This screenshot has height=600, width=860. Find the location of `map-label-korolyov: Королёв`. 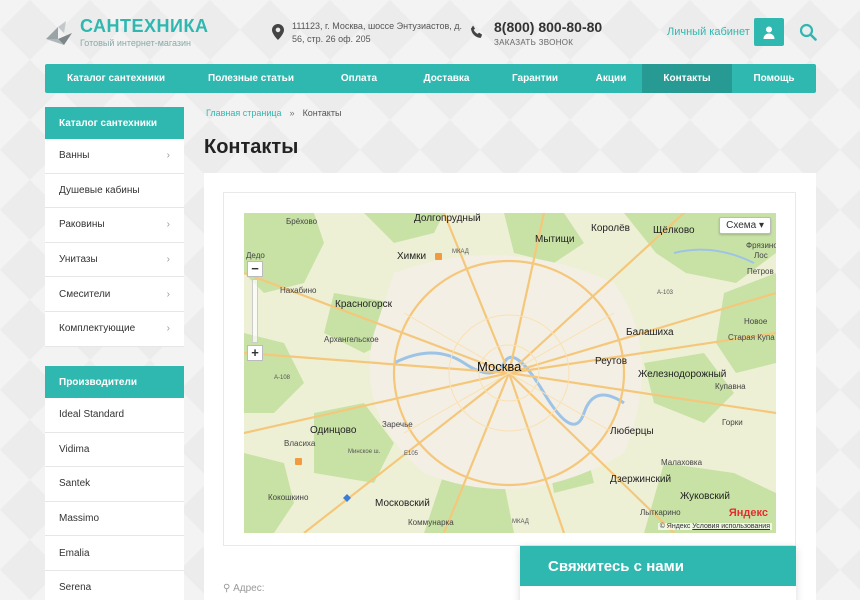

map-label-korolyov: Королёв is located at coordinates (610, 228).